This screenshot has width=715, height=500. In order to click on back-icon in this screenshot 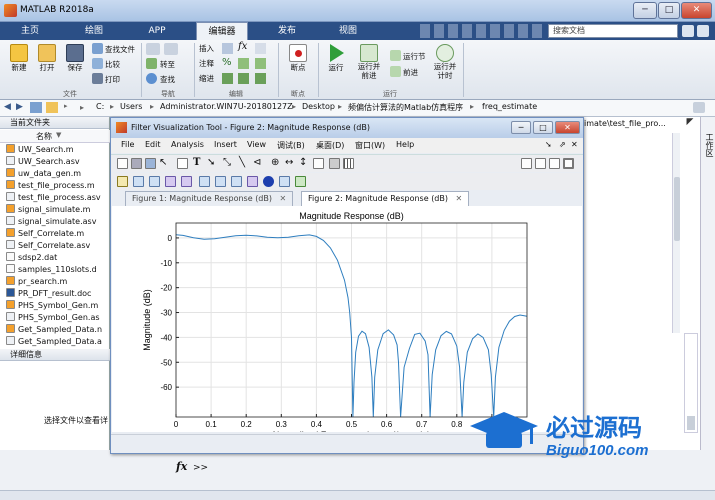, I will do `click(153, 49)`.